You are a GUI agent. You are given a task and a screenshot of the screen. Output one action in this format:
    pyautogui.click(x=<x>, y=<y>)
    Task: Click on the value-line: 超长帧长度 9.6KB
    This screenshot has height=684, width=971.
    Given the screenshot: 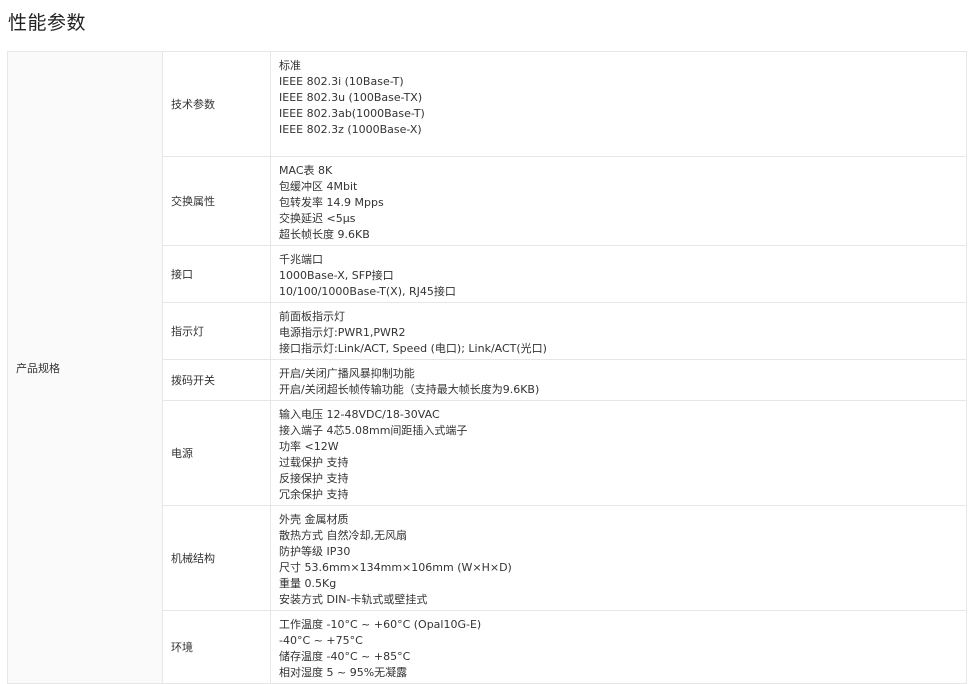 What is the action you would take?
    pyautogui.click(x=324, y=234)
    